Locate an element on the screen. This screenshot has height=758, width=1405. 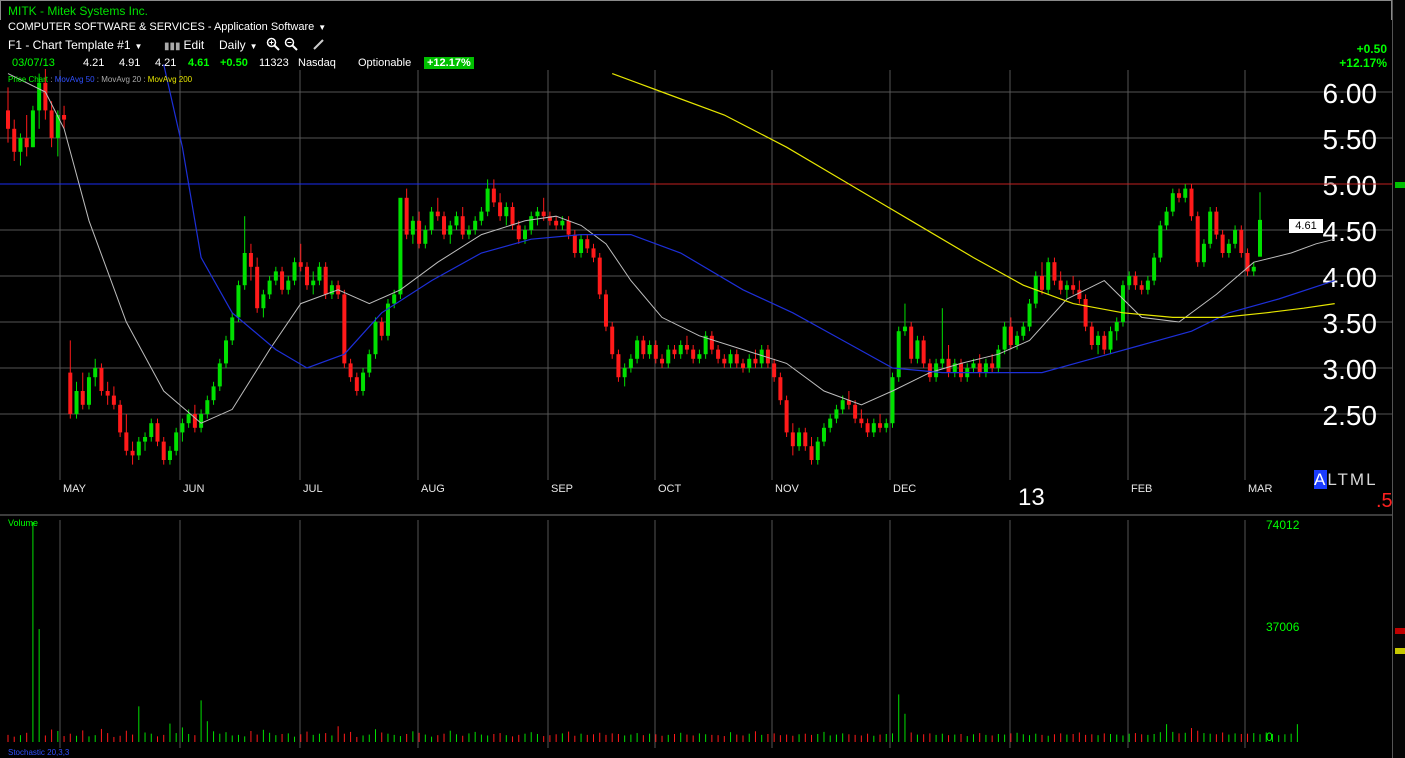
stochastic-label: Stochastic 20,3,3 is located at coordinates (39, 752).